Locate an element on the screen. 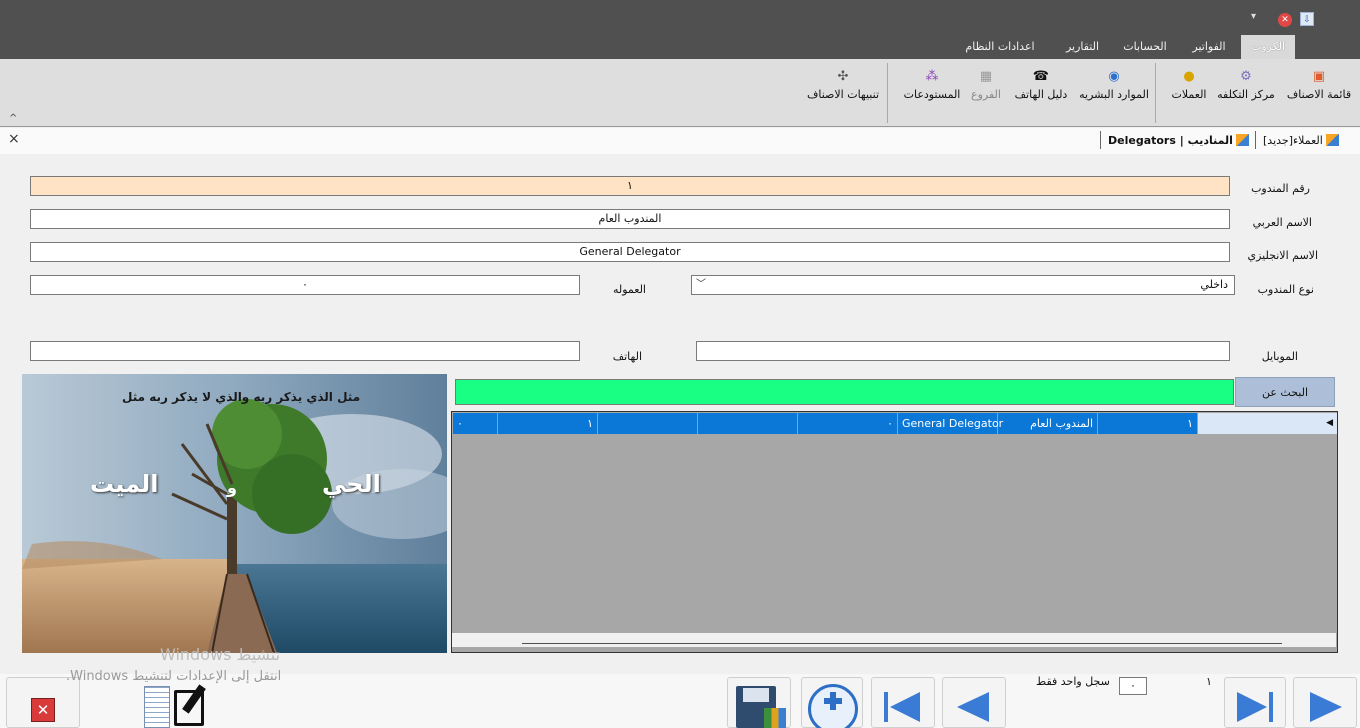 The image size is (1360, 728). branches-icon: ▦ is located at coordinates (986, 76).